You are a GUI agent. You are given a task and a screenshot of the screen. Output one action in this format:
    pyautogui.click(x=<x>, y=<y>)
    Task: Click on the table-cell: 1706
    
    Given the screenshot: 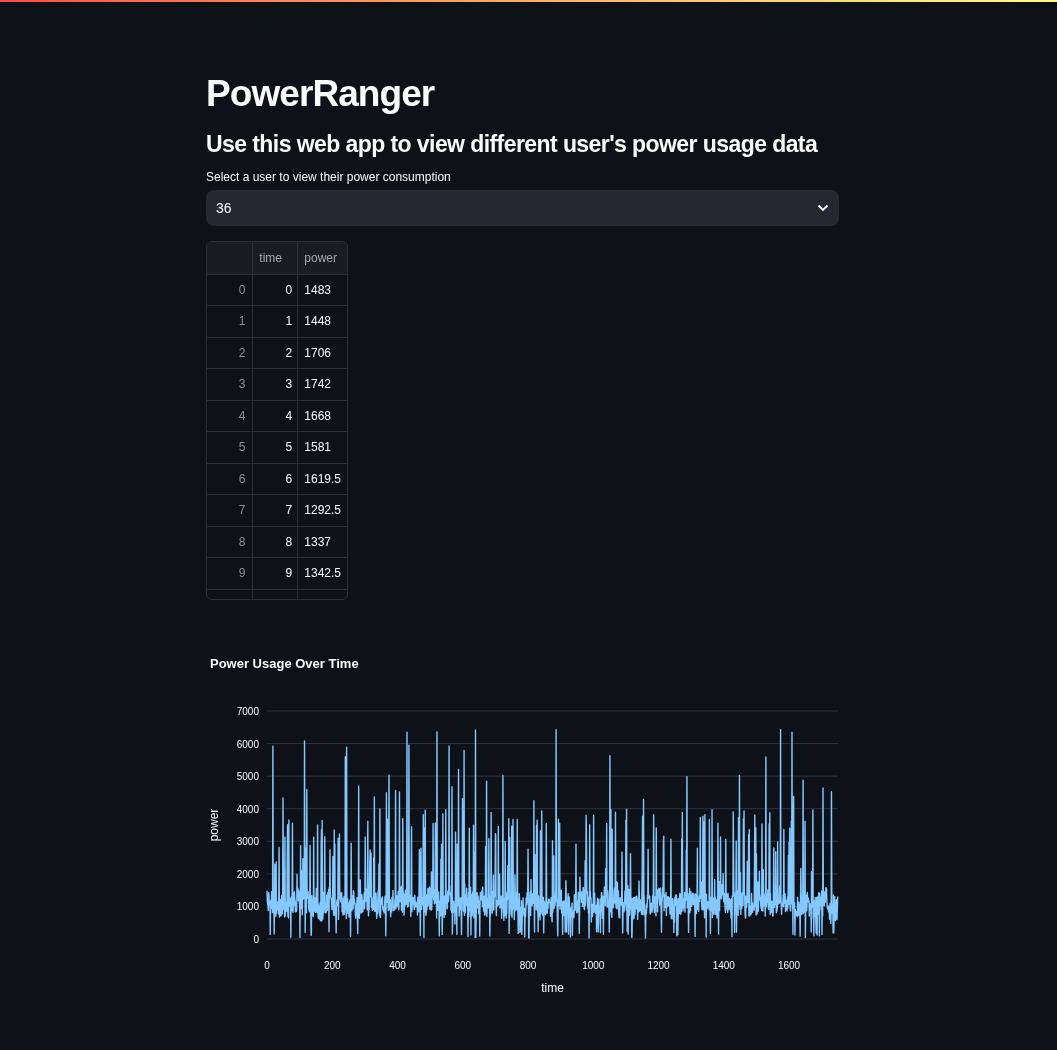 What is the action you would take?
    pyautogui.click(x=322, y=353)
    